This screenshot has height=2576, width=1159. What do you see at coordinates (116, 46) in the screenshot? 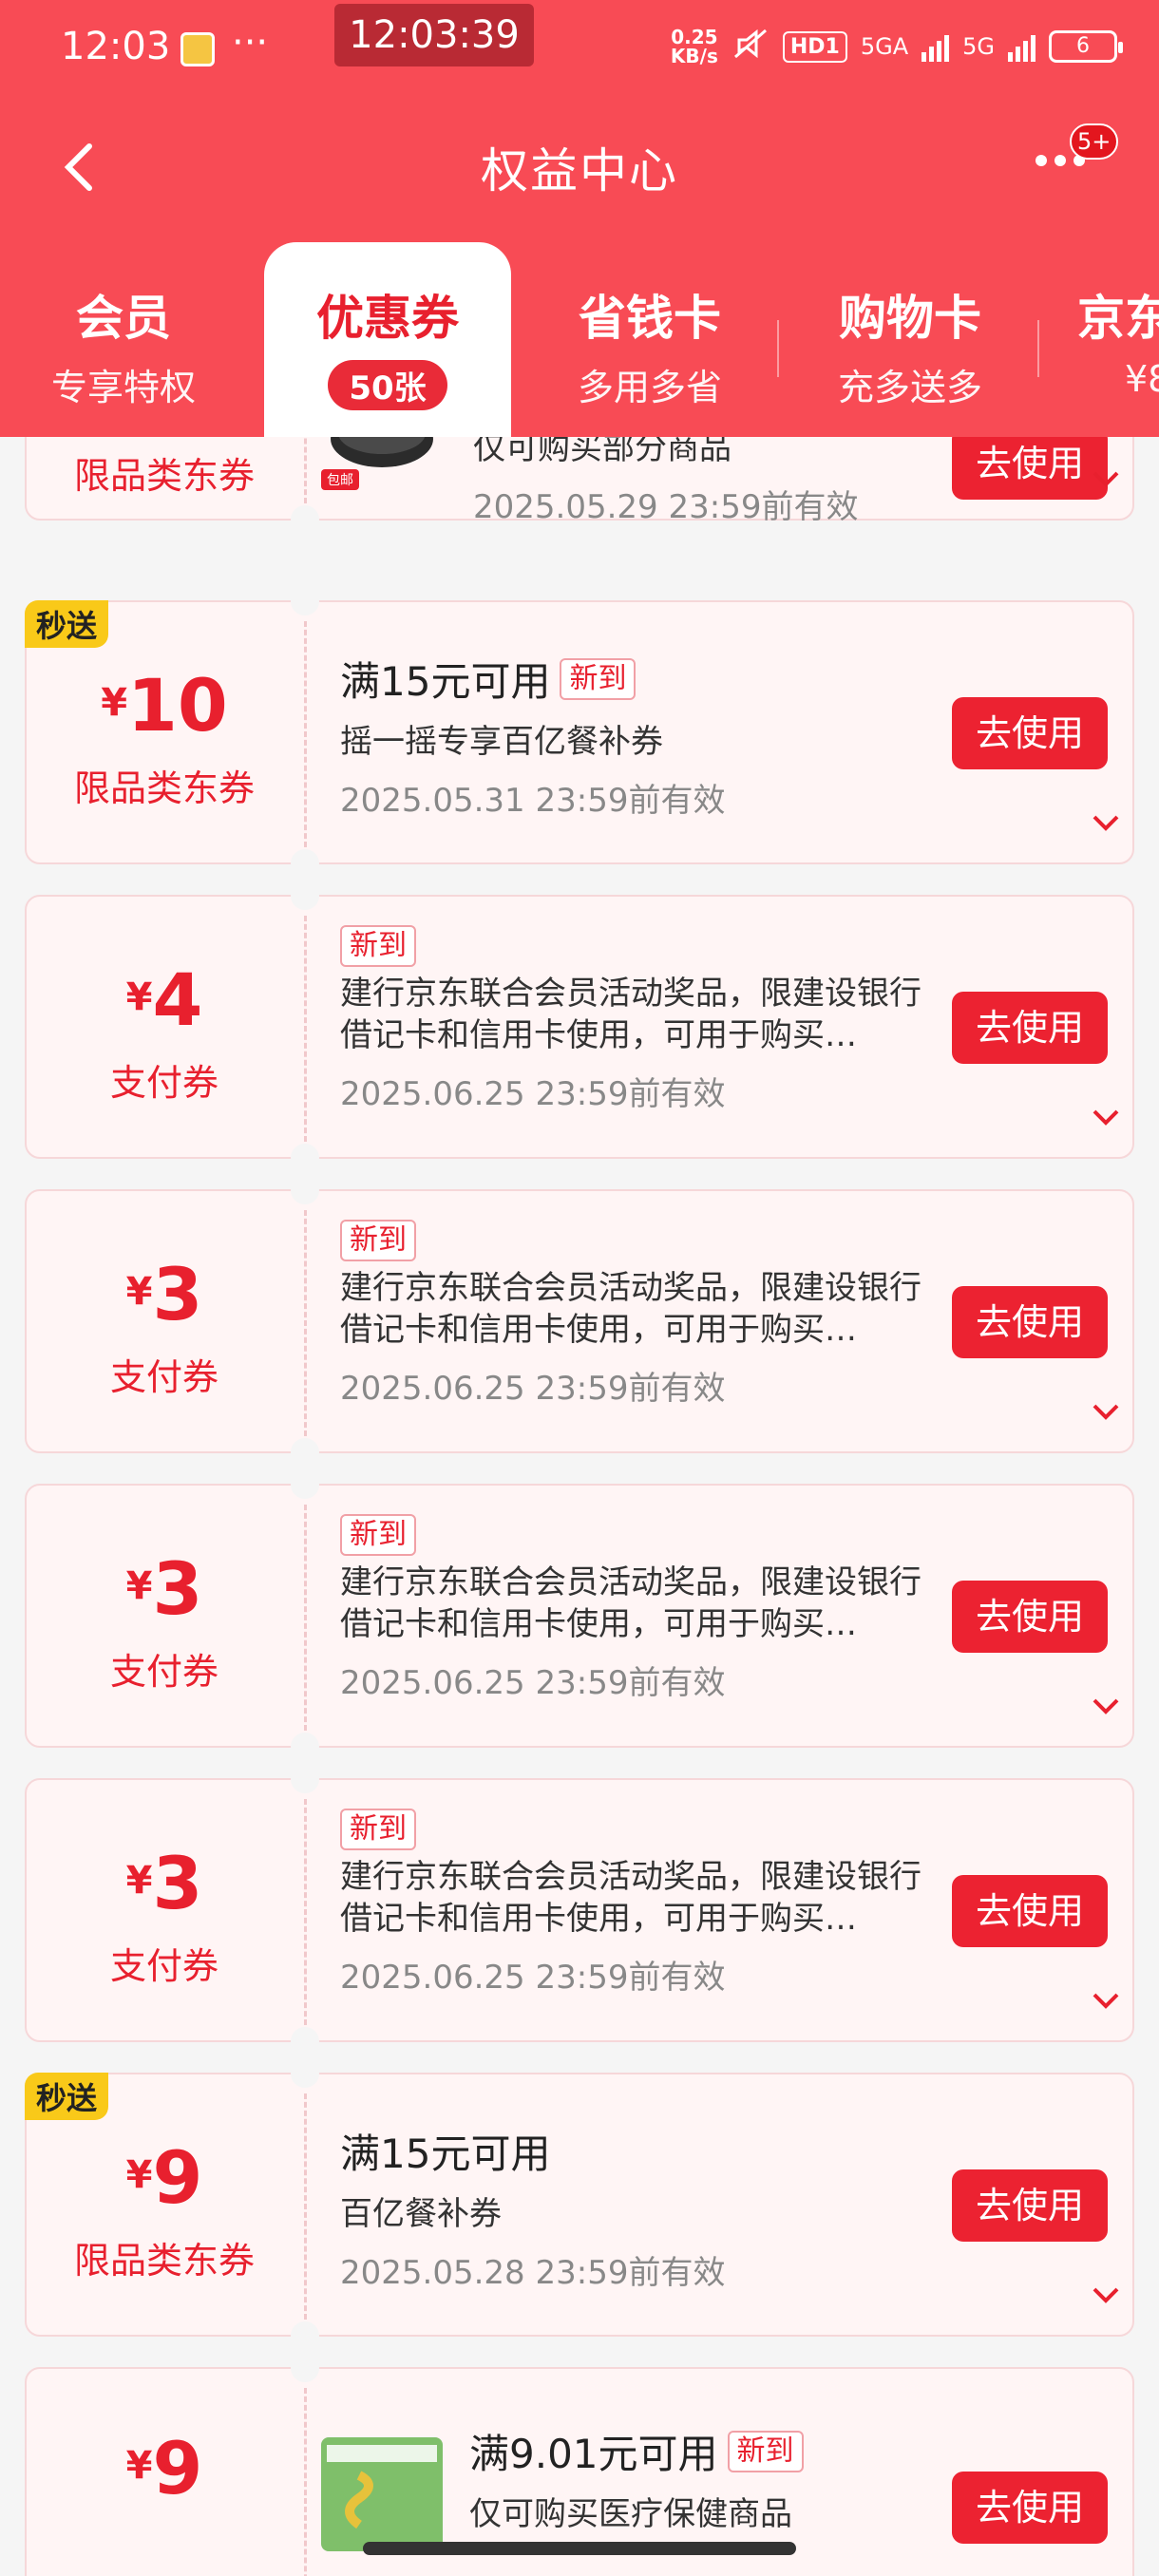
I see `status-time: 12:03` at bounding box center [116, 46].